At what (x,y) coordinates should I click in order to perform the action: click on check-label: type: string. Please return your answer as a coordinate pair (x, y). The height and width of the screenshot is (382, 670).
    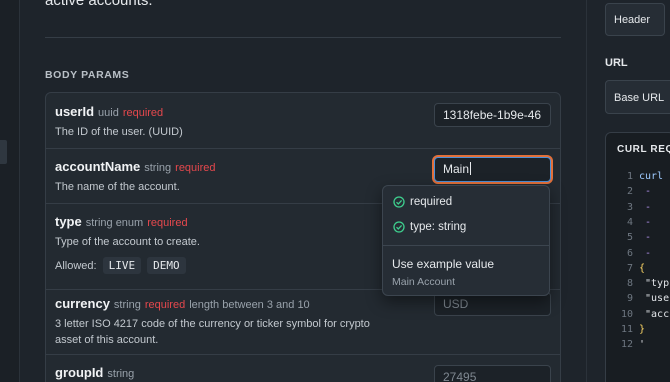
    Looking at the image, I should click on (438, 227).